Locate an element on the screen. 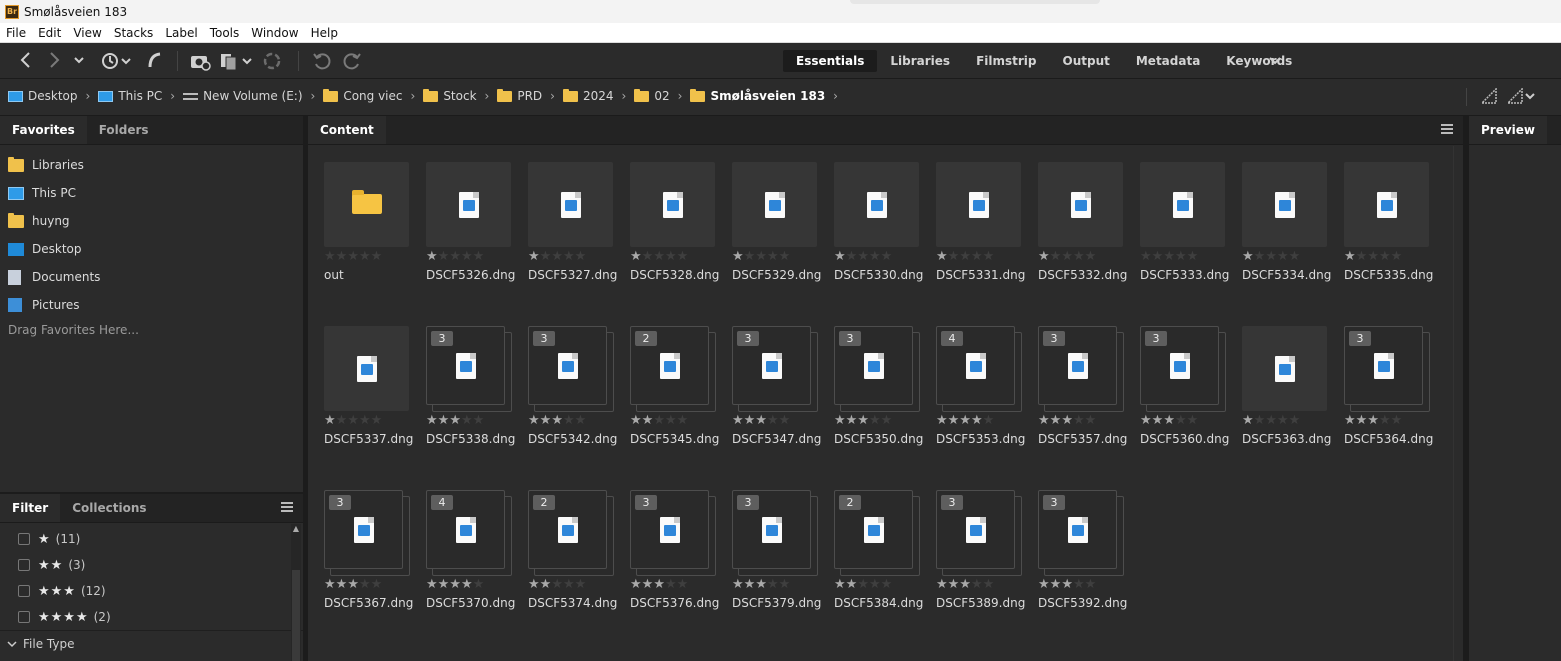 The width and height of the screenshot is (1561, 661). file-thumbnail: ★★★★★ DSCF5327.dng is located at coordinates (573, 229).